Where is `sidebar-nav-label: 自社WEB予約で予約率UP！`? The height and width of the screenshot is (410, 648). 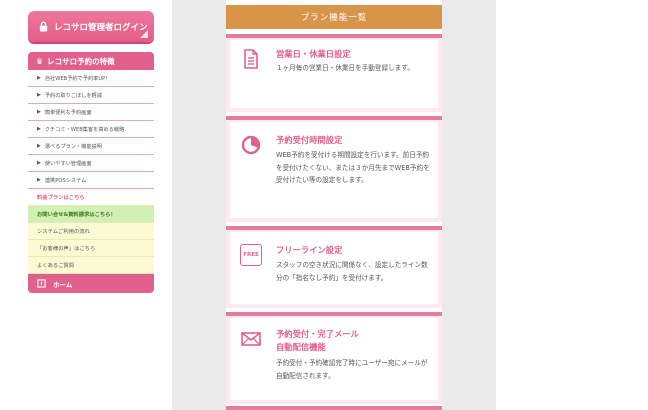 sidebar-nav-label: 自社WEB予約で予約率UP！ is located at coordinates (77, 78).